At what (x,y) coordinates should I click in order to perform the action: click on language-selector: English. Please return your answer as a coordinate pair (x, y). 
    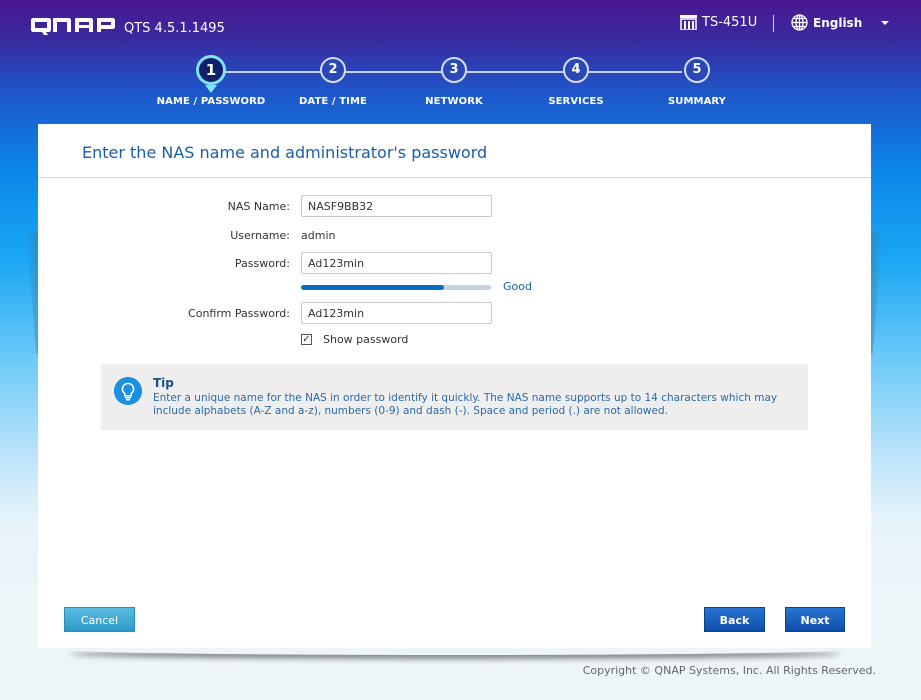
    Looking at the image, I should click on (840, 22).